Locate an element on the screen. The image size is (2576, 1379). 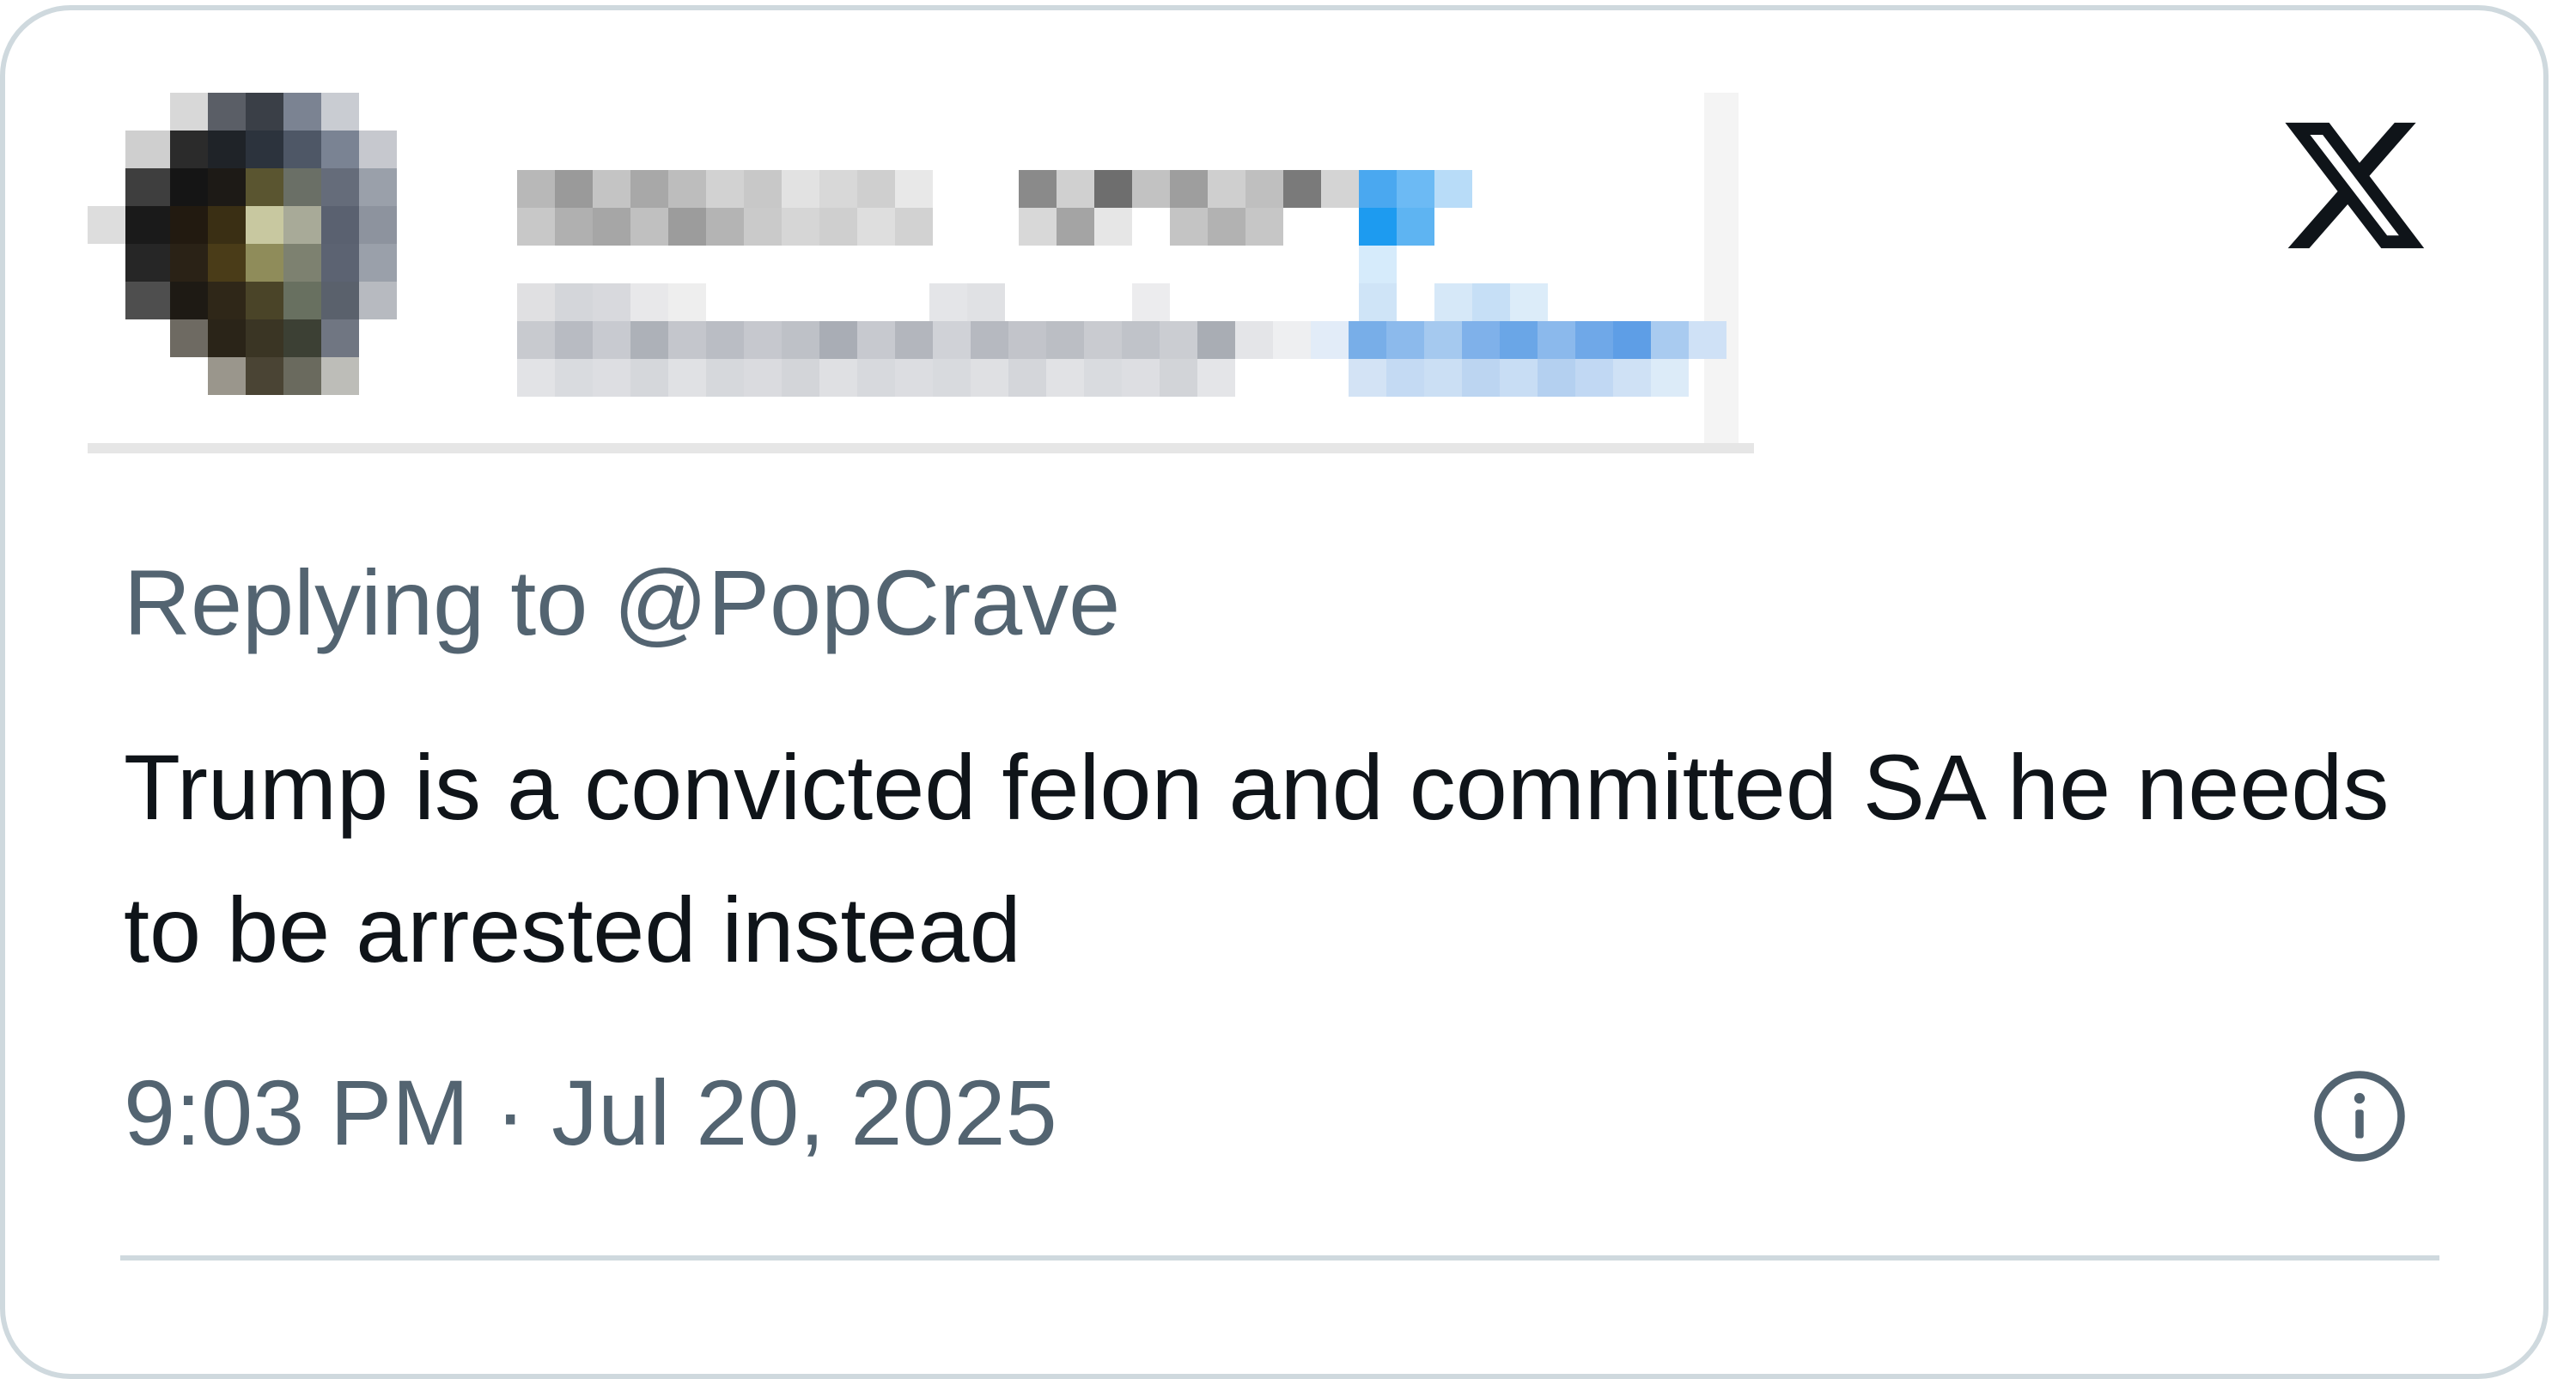
x-logo-icon is located at coordinates (2354, 185).